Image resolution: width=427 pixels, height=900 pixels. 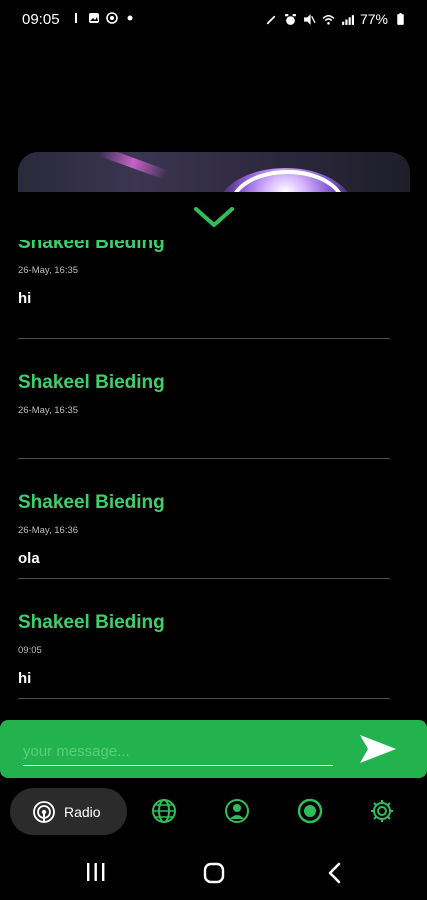 I want to click on now-playing-artwork, so click(x=214, y=172).